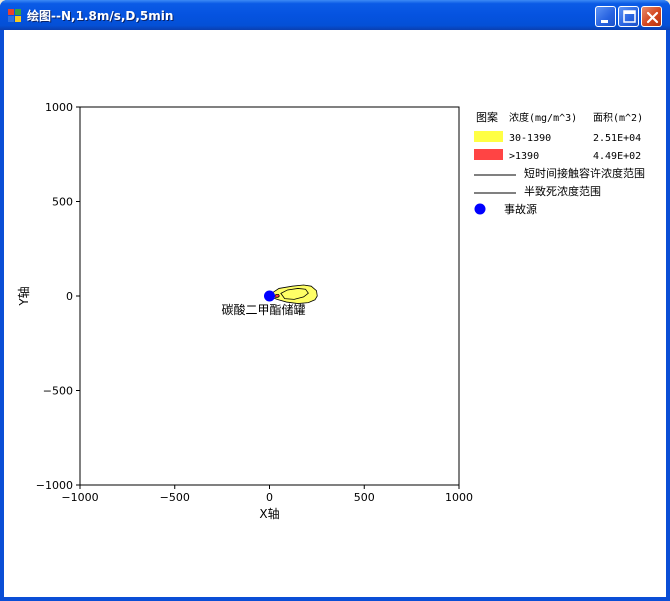 The height and width of the screenshot is (601, 670). I want to click on maximize-icon, so click(629, 16).